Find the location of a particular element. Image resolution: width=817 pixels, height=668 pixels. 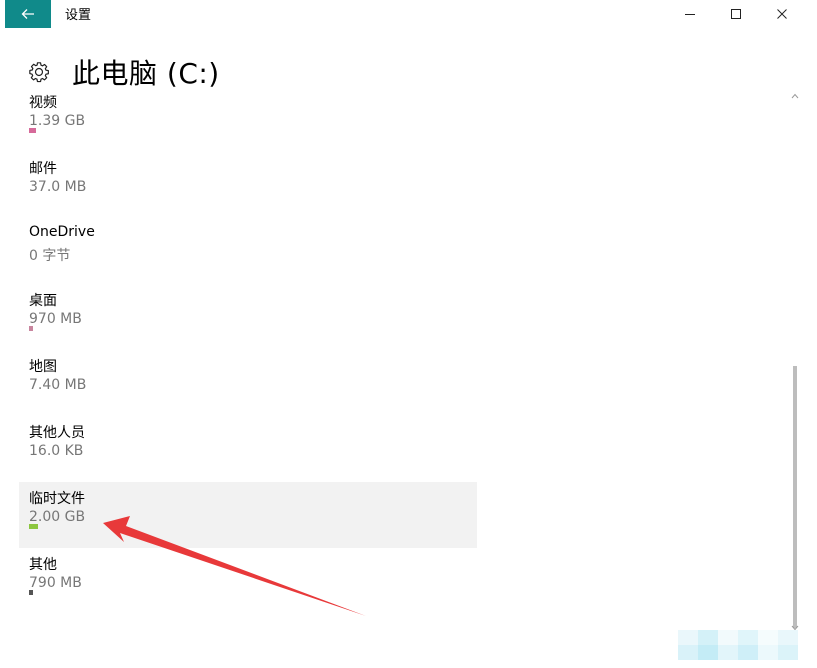

watermark-pixelation is located at coordinates (738, 645).